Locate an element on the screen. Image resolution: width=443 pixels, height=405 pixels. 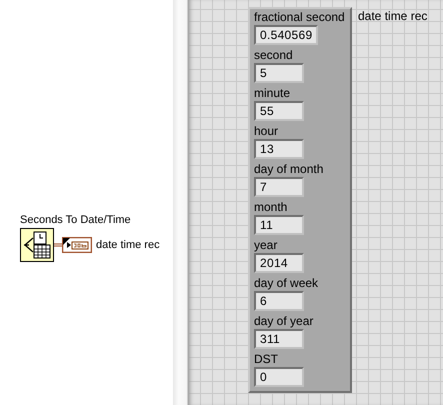
numeric-indicator: 0 is located at coordinates (279, 377).